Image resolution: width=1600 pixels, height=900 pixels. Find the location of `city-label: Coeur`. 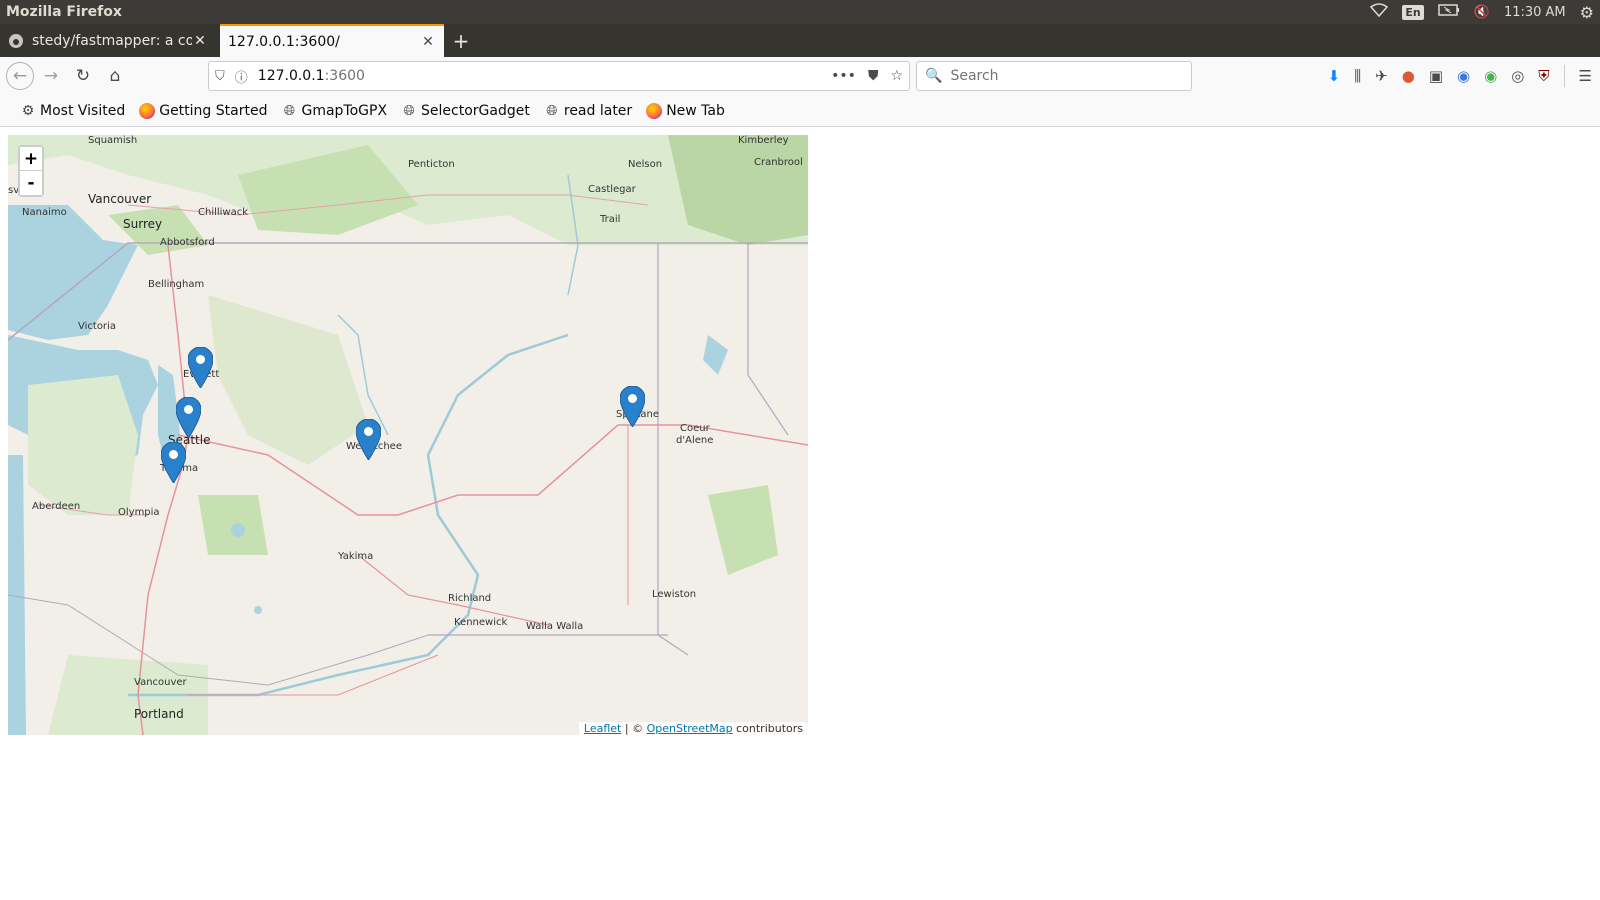

city-label: Coeur is located at coordinates (695, 428).